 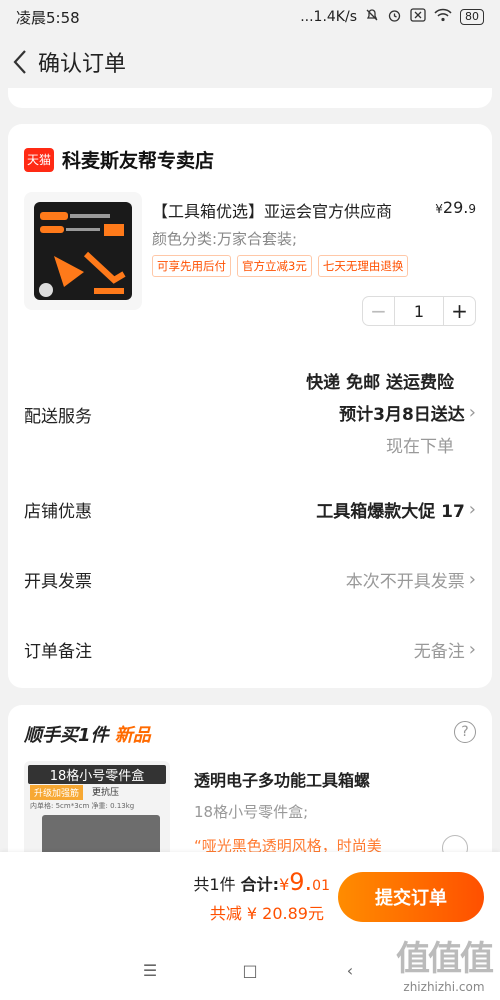 What do you see at coordinates (444, 987) in the screenshot?
I see `watermark-url: zhizhizhi.com` at bounding box center [444, 987].